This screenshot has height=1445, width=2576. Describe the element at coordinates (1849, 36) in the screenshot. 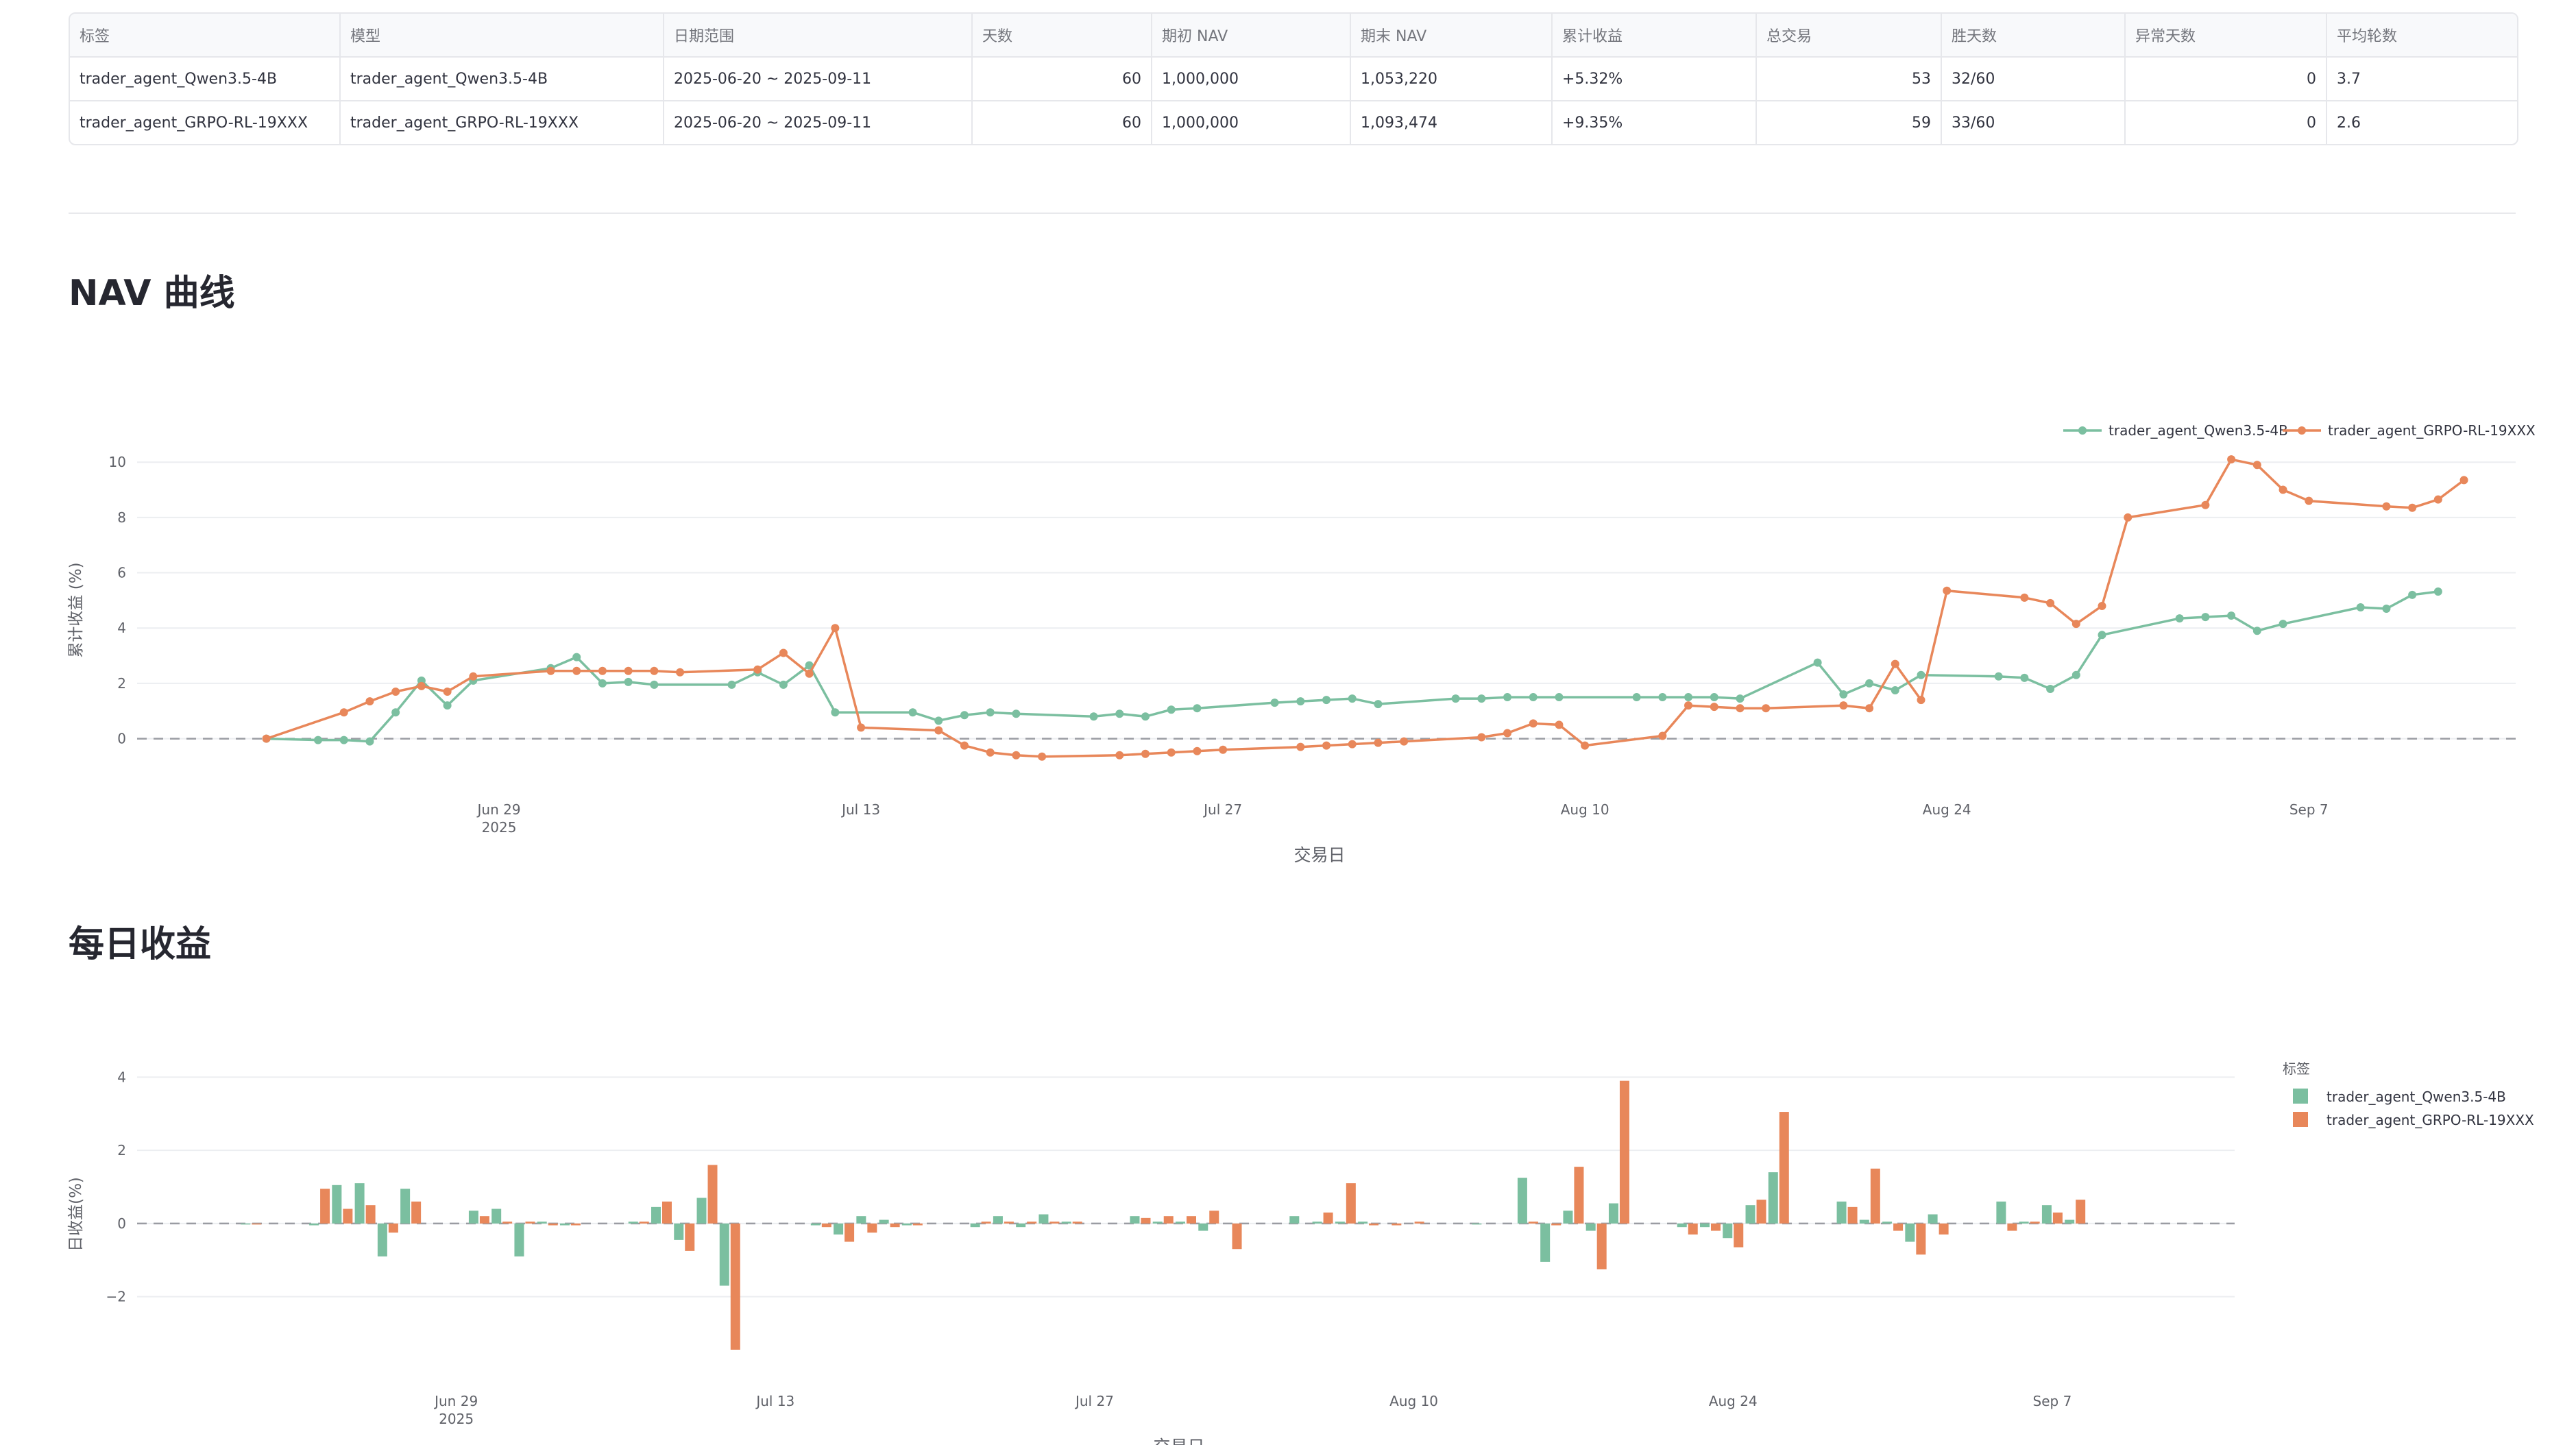

I see `col-header-total-trades: 总交易` at that location.